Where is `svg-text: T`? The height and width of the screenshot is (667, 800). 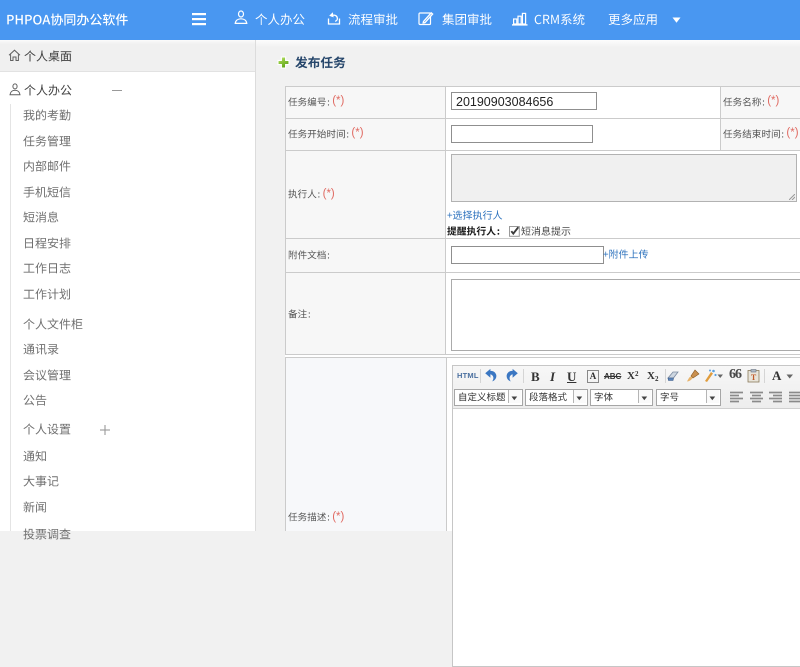 svg-text: T is located at coordinates (754, 377).